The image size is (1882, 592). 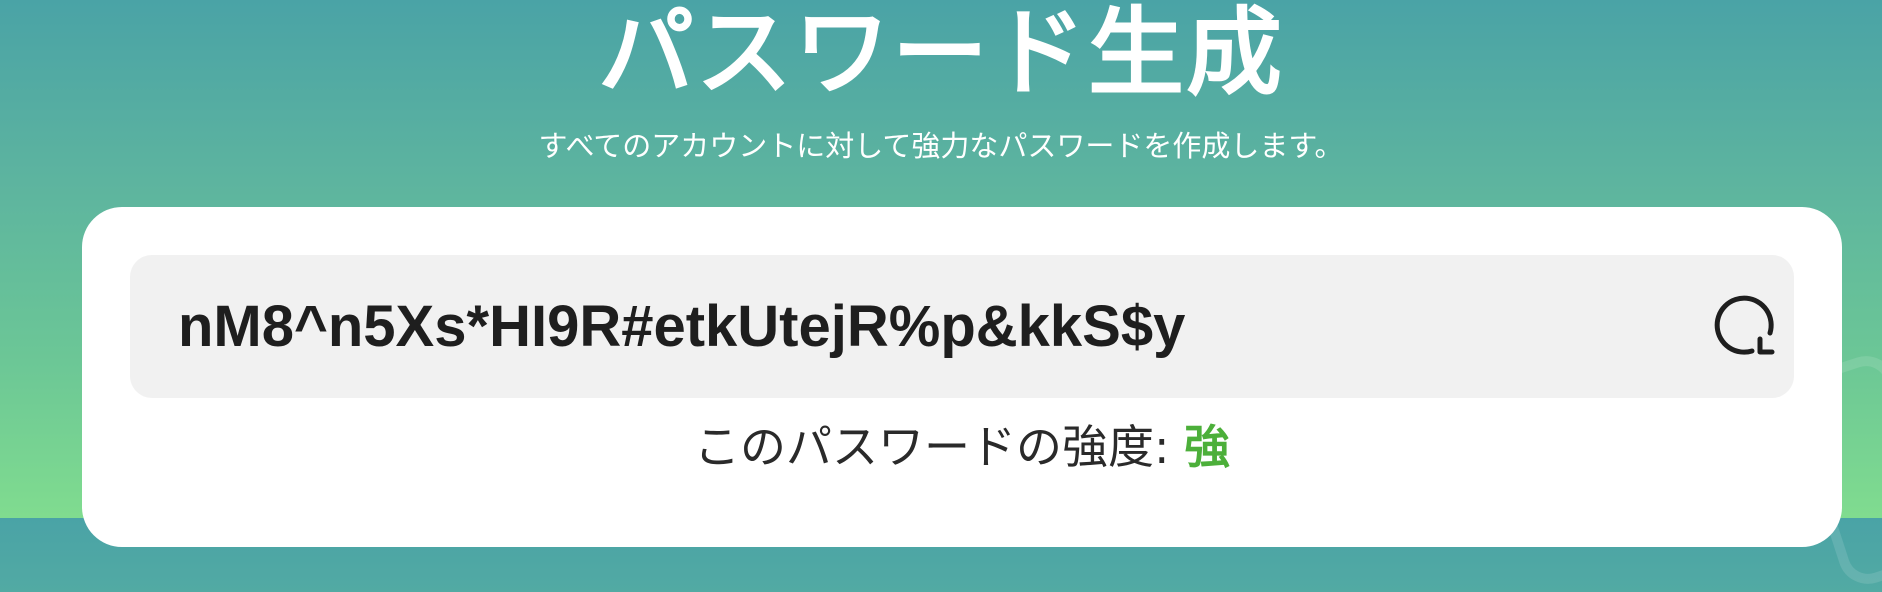 I want to click on strength-indicator: このパスワードの強度: 強, so click(x=962, y=447).